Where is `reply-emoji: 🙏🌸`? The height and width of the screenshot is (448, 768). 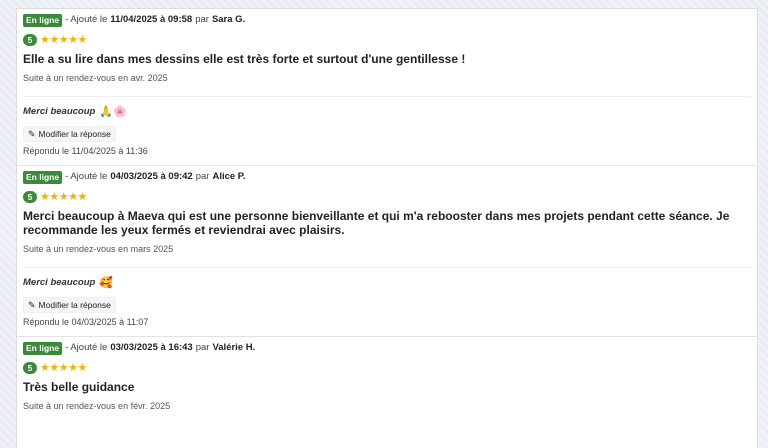
reply-emoji: 🙏🌸 is located at coordinates (113, 112).